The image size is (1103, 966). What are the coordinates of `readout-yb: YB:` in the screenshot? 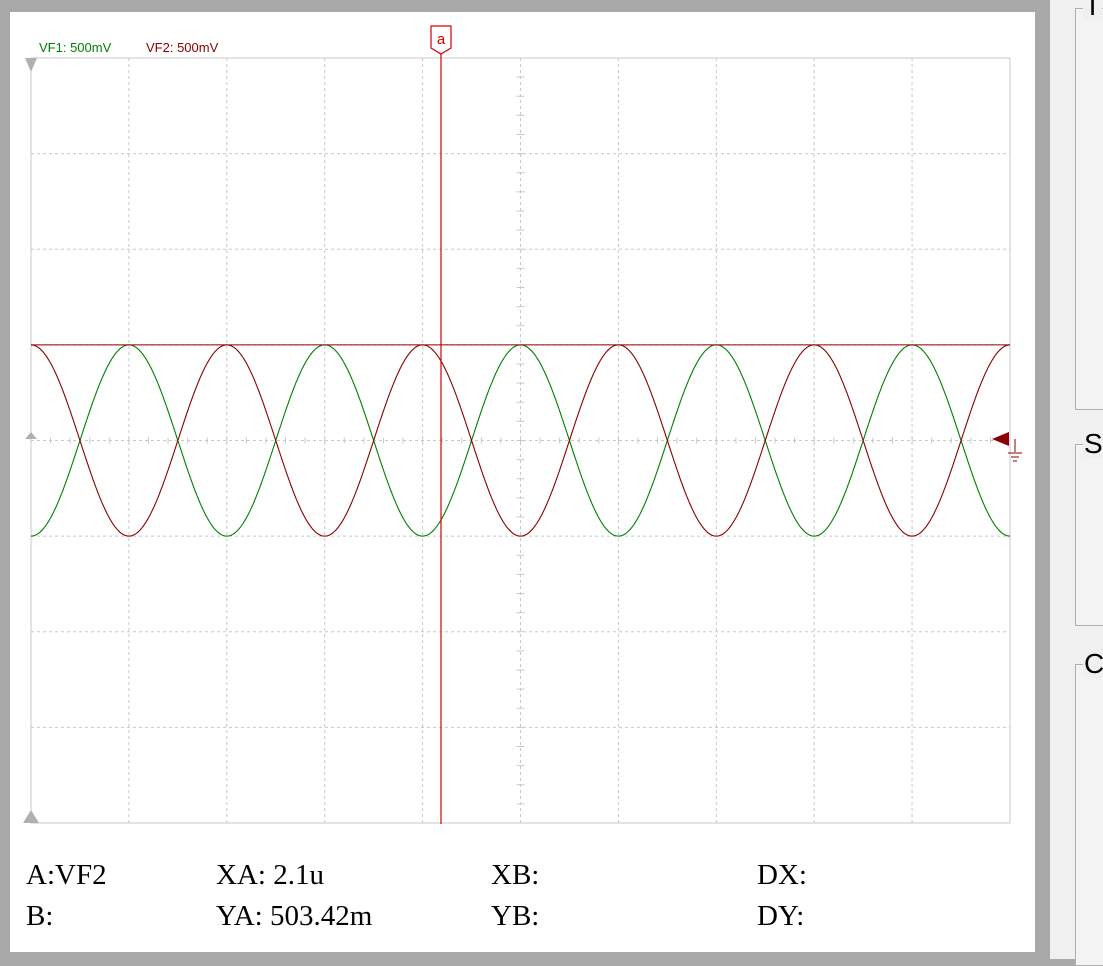 It's located at (515, 916).